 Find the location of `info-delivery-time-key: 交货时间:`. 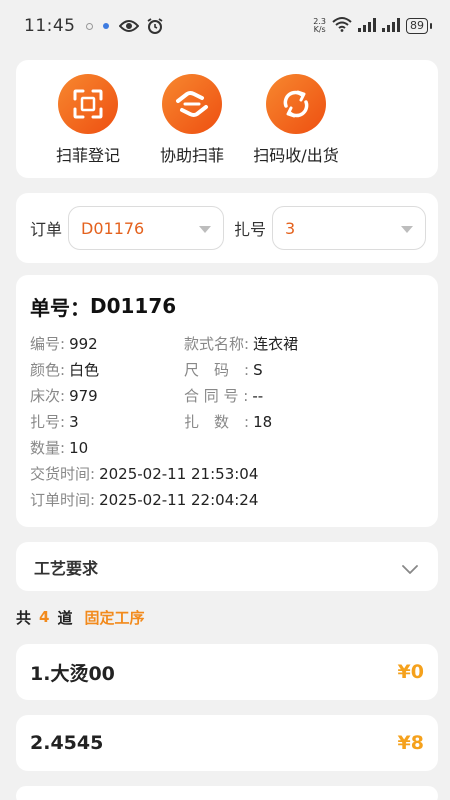

info-delivery-time-key: 交货时间: is located at coordinates (63, 474).